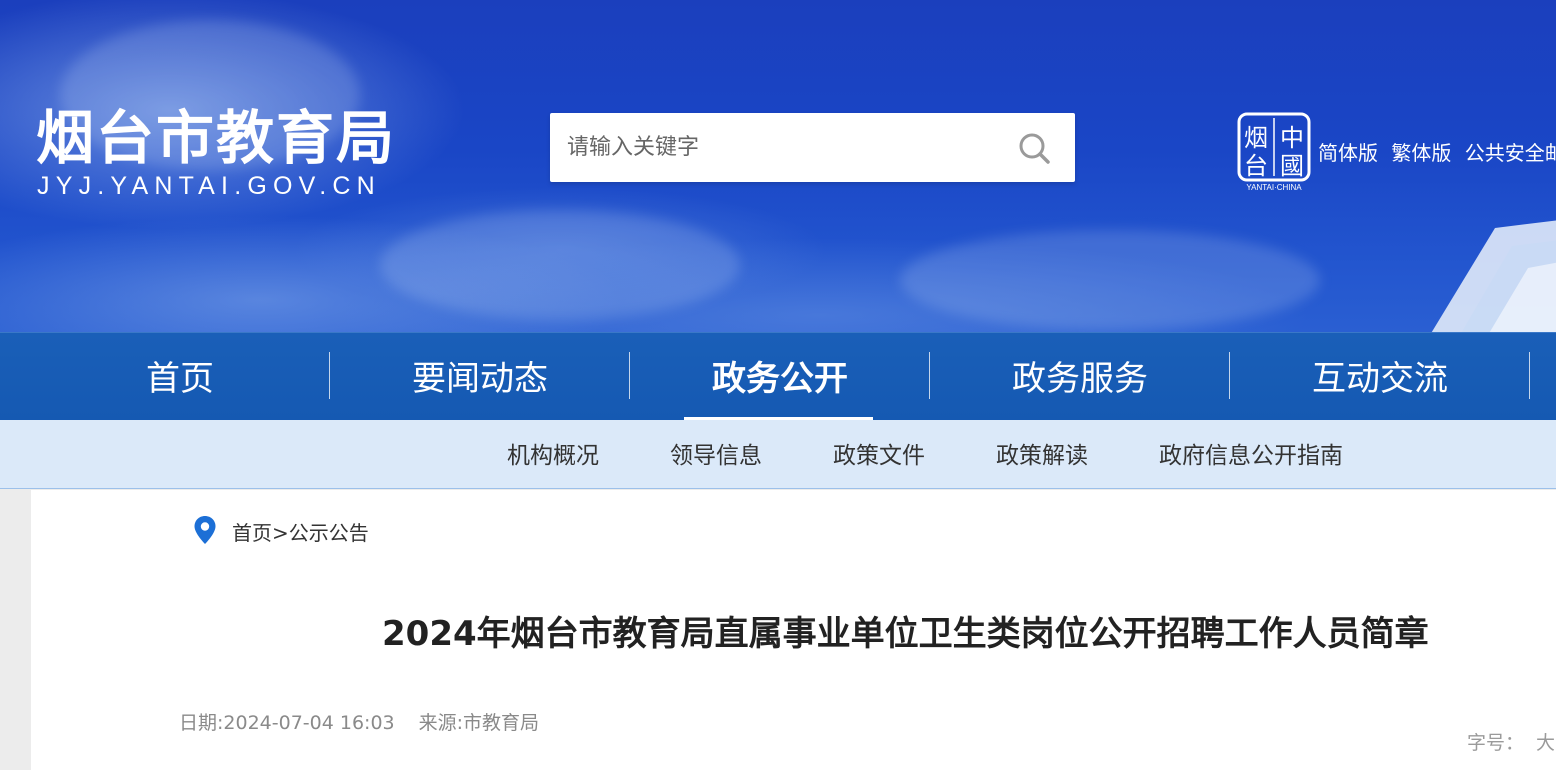  I want to click on subnav-item-policy-interpretation: 政策解读, so click(1042, 454).